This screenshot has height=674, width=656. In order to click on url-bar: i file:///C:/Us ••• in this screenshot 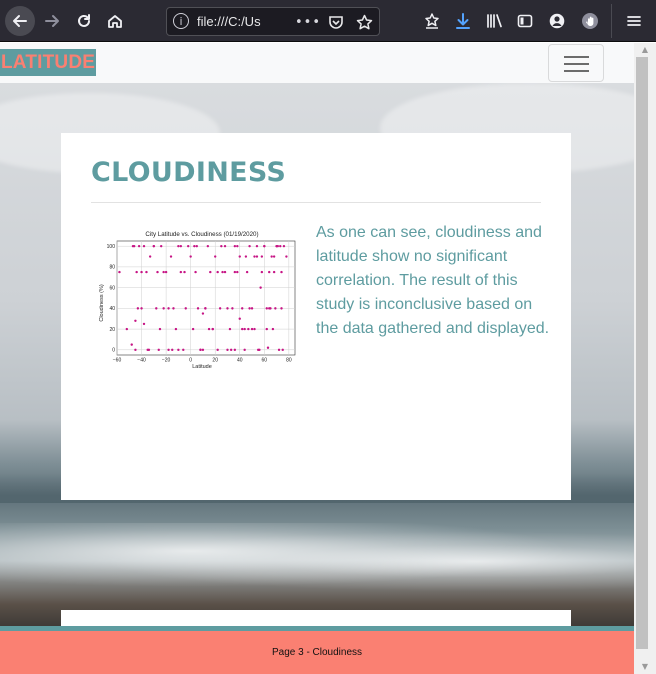, I will do `click(273, 21)`.